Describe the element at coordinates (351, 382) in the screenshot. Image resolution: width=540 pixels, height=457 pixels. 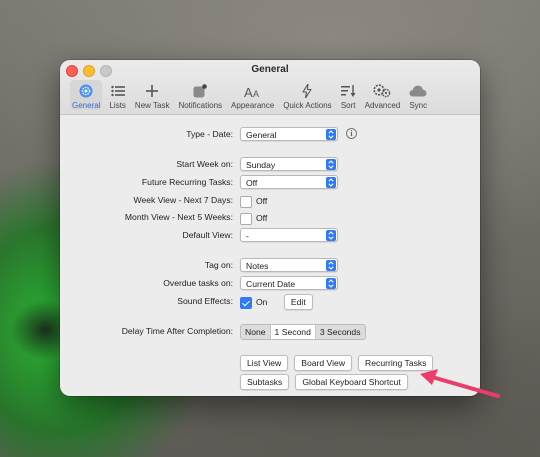
I see `global-keyboard-shortcut-button: Global Keyboard Shortcut` at that location.